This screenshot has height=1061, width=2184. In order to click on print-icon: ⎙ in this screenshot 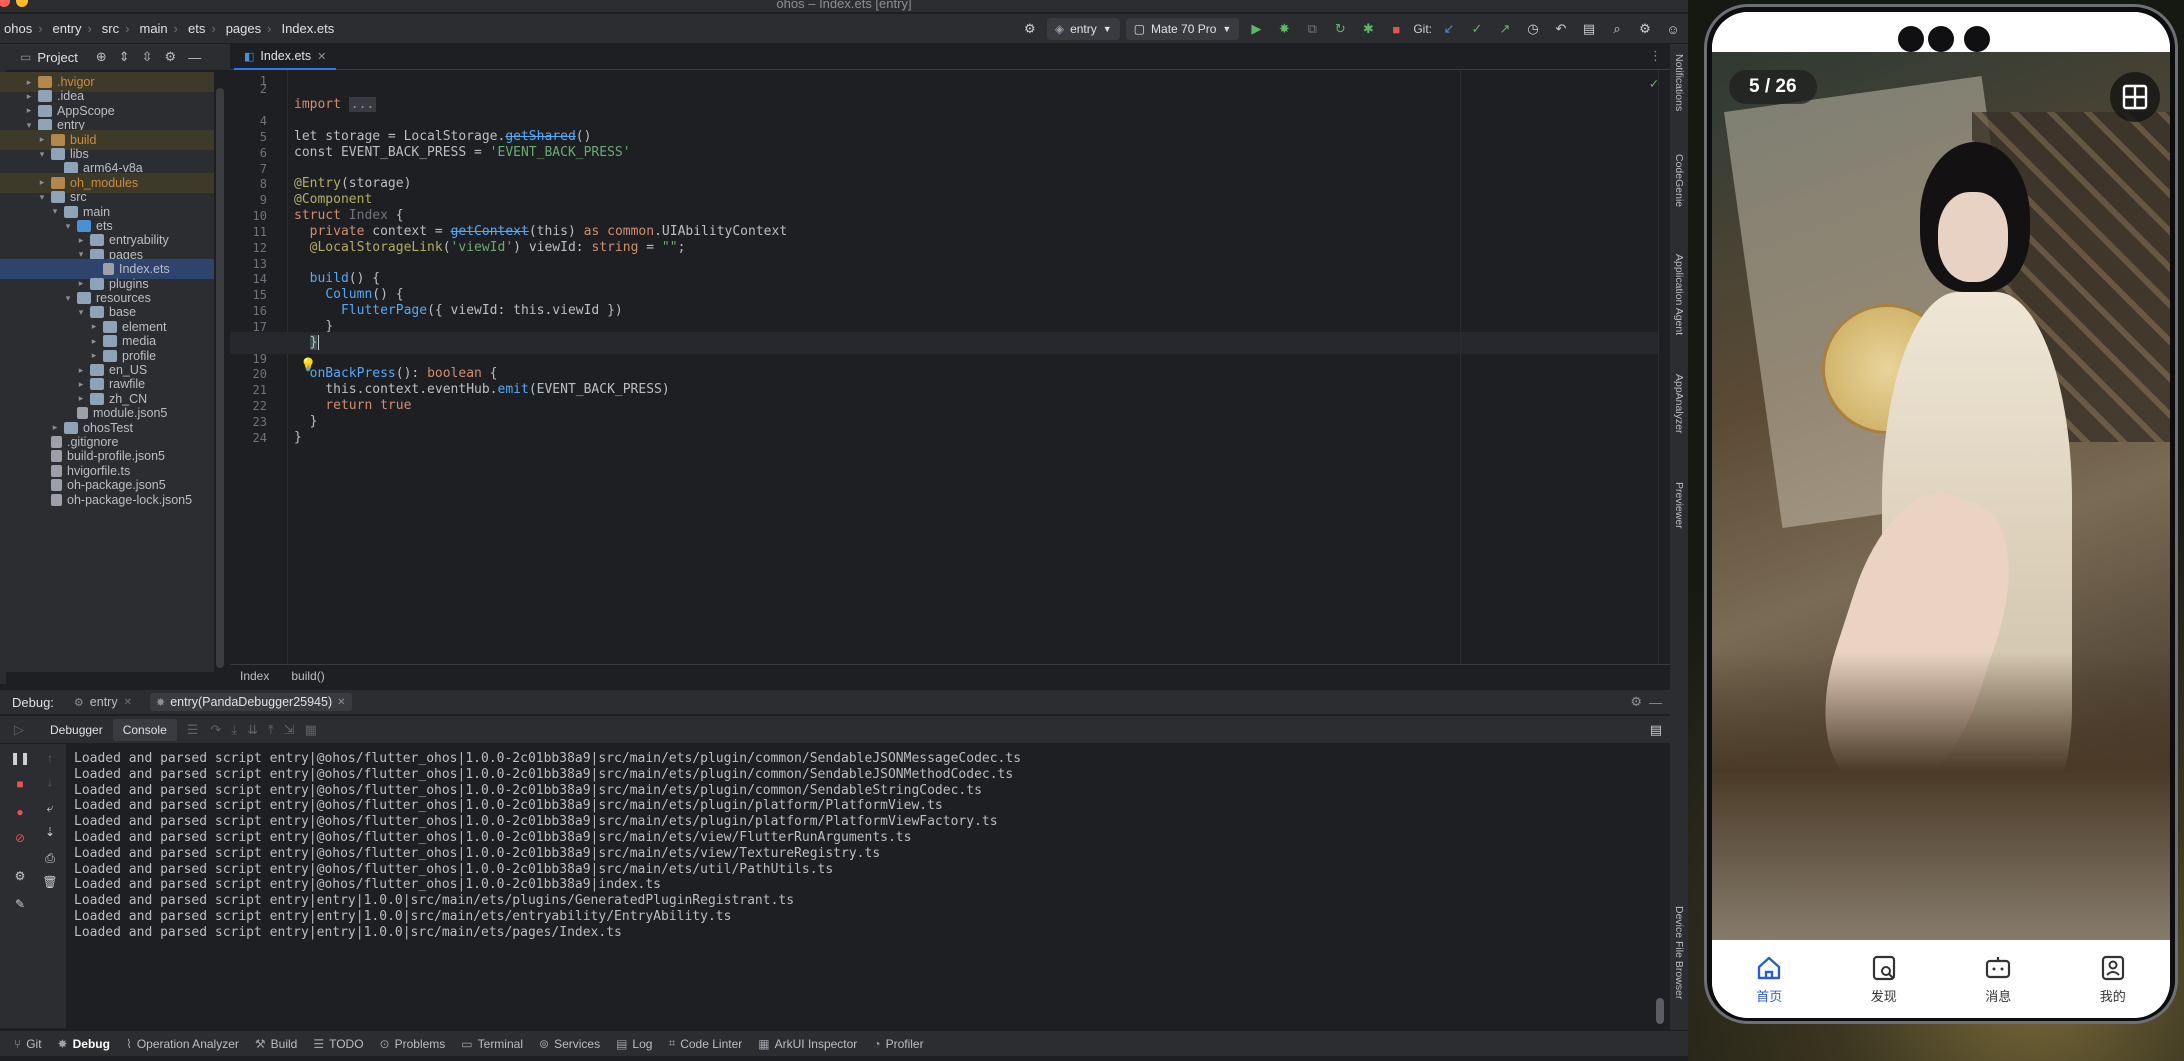, I will do `click(50, 858)`.